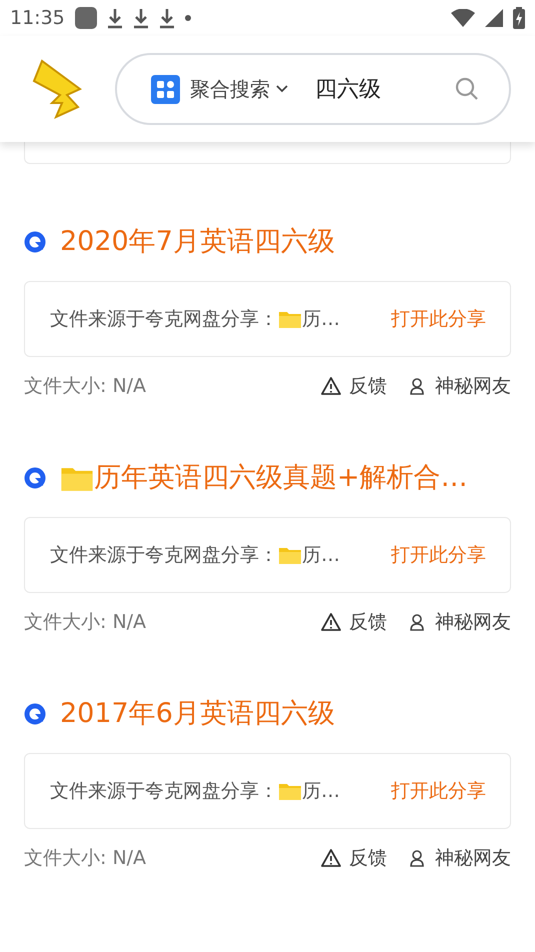 The width and height of the screenshot is (535, 952). Describe the element at coordinates (187, 18) in the screenshot. I see `dot-icon` at that location.